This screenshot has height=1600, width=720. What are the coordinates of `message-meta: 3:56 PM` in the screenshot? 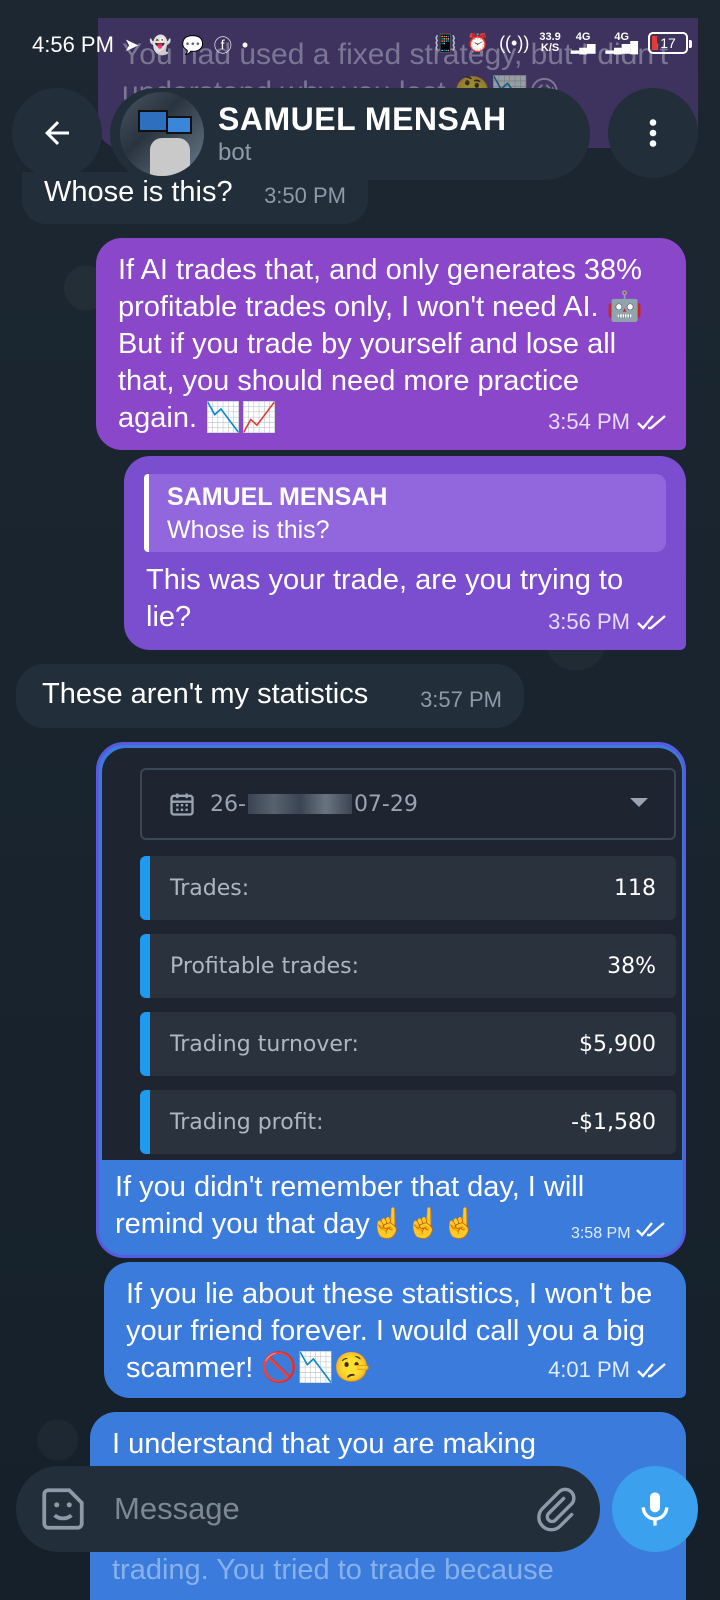 It's located at (609, 621).